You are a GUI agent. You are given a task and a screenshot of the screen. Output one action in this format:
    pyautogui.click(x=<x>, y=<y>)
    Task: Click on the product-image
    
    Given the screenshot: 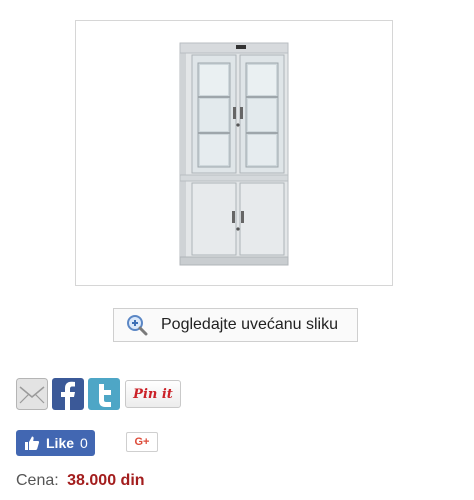 What is the action you would take?
    pyautogui.click(x=234, y=154)
    